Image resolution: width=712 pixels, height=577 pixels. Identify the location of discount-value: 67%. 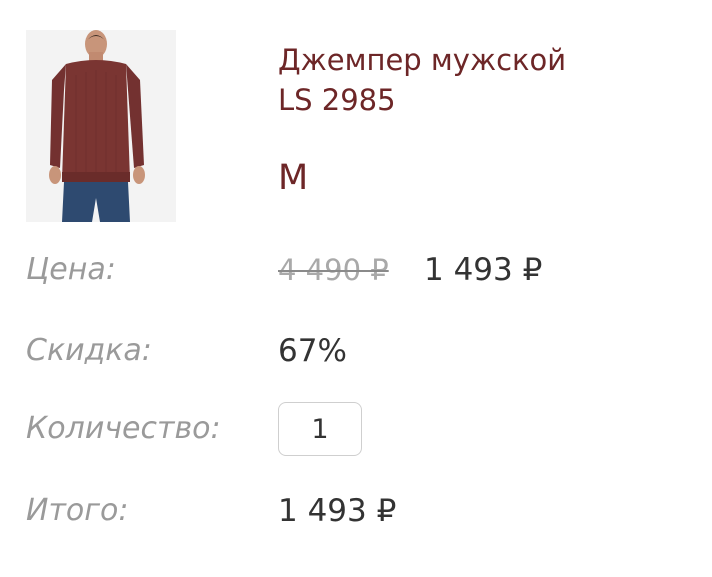
(312, 351).